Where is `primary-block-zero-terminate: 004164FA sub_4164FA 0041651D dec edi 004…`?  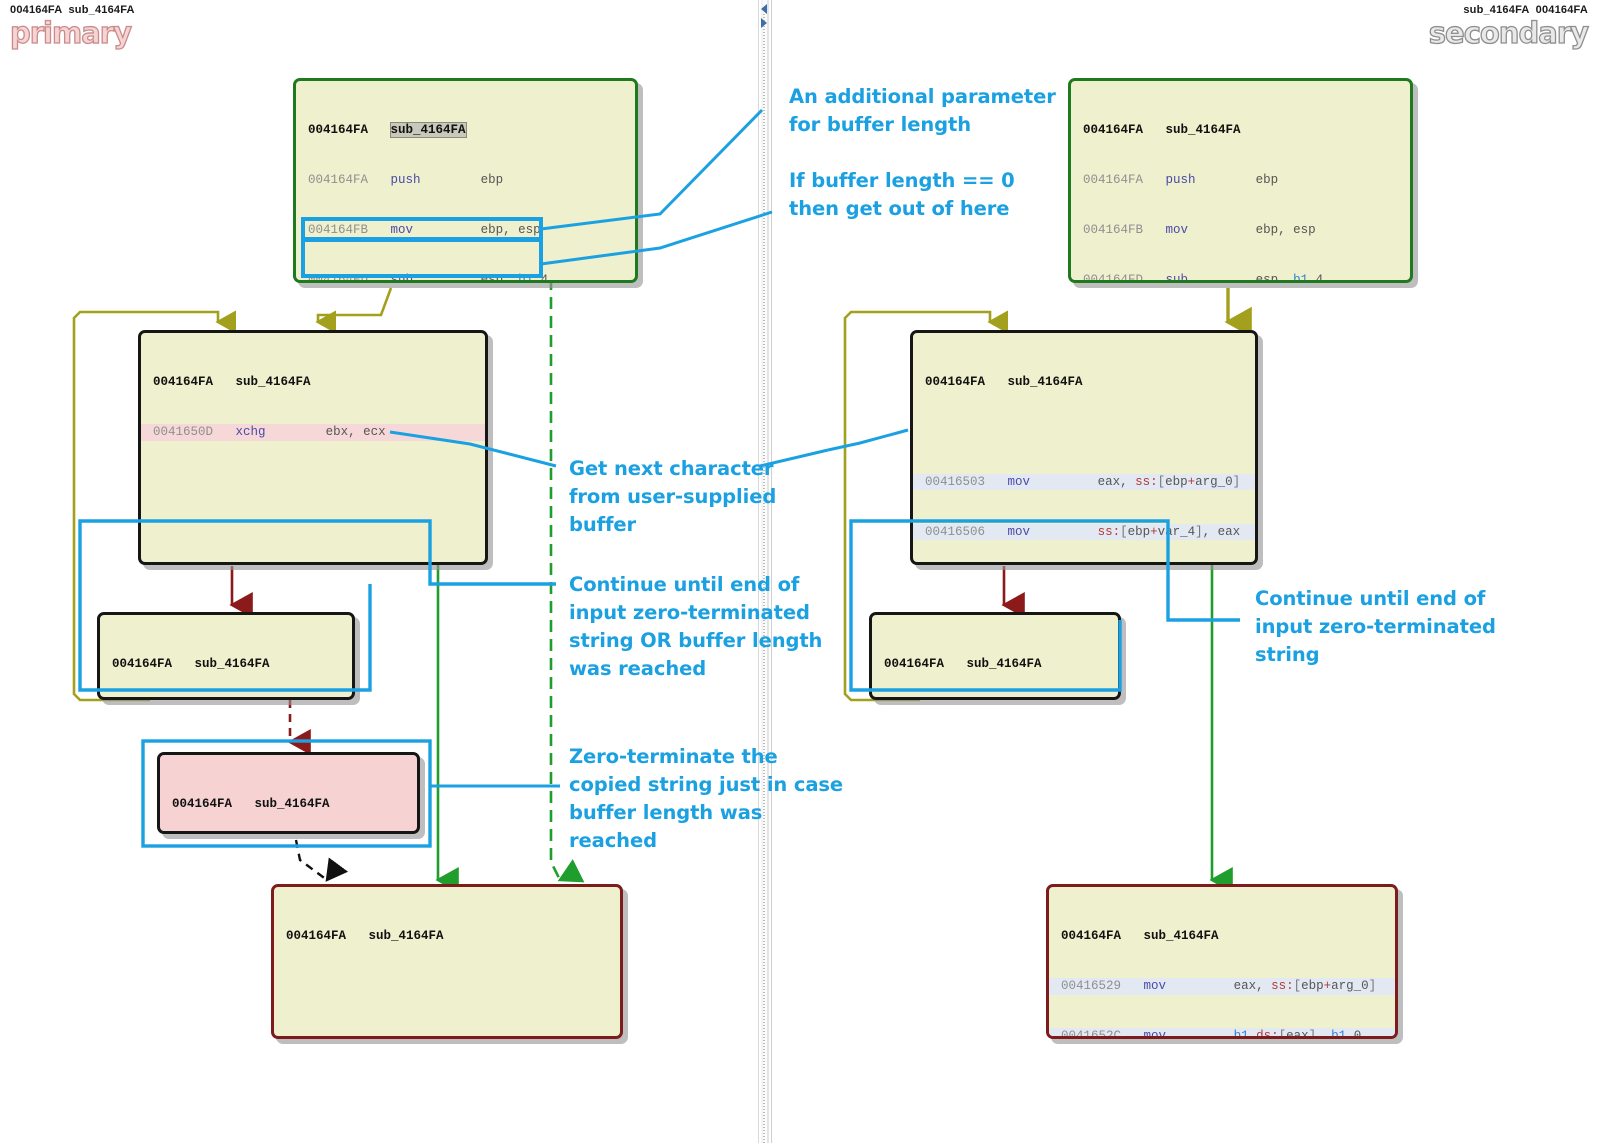
primary-block-zero-terminate: 004164FA sub_4164FA 0041651D dec edi 004… is located at coordinates (288, 793).